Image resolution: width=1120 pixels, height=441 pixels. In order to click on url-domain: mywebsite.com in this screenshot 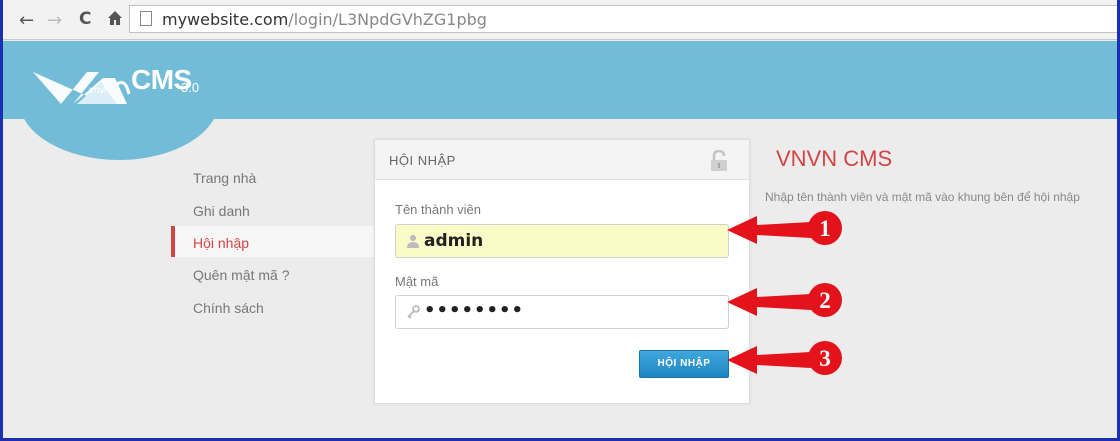, I will do `click(225, 19)`.